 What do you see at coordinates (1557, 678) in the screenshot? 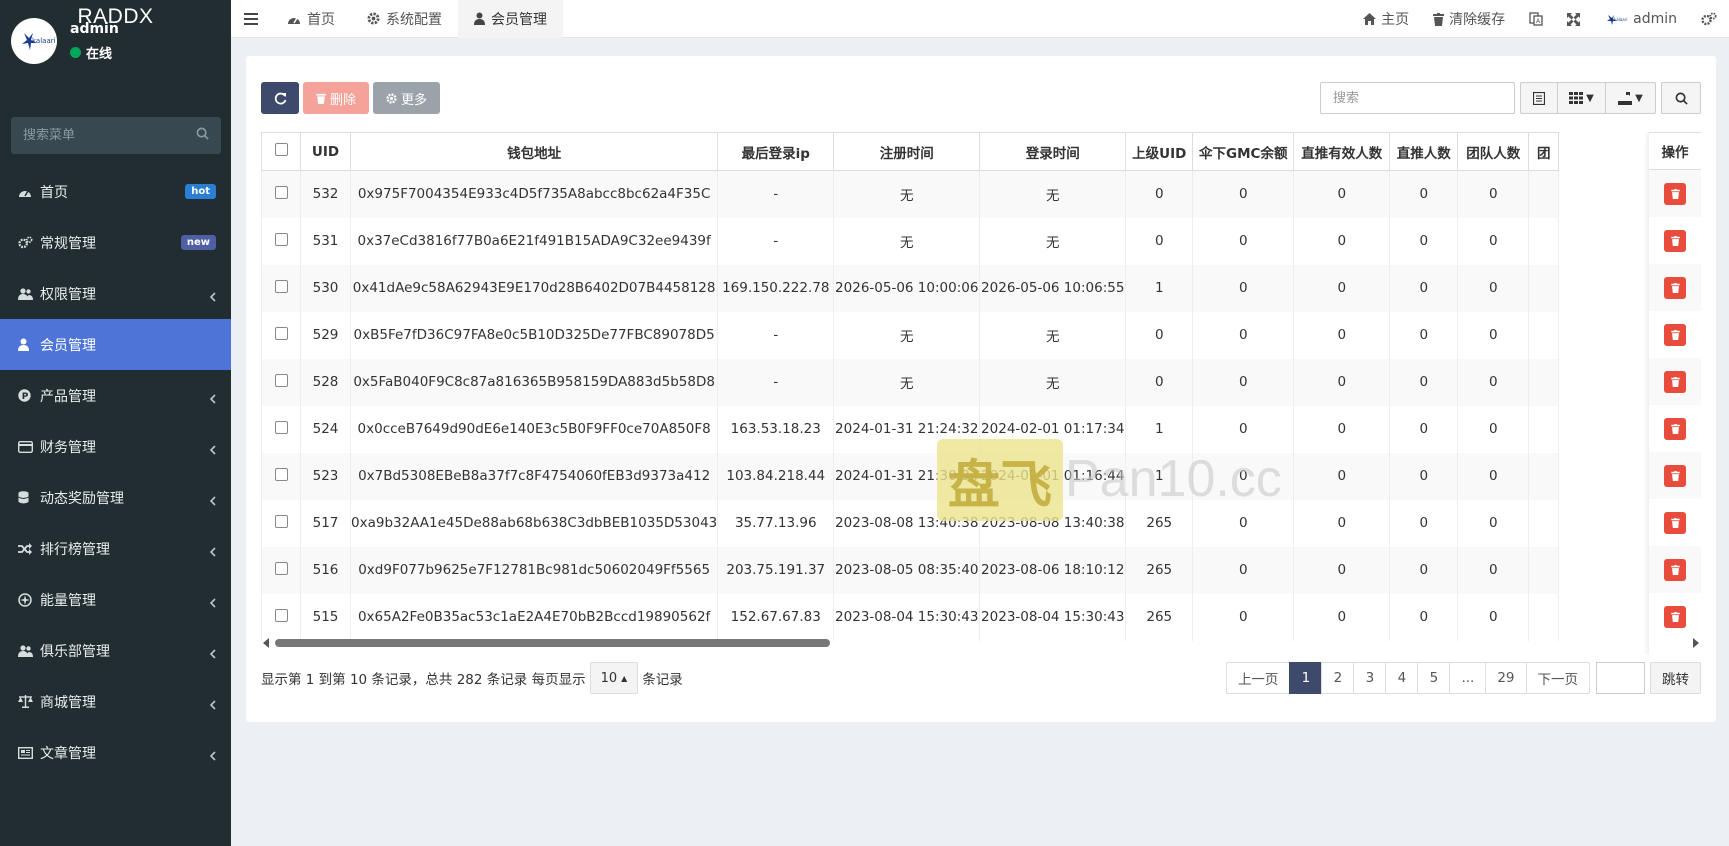
I see `next-page-button: 下一页` at bounding box center [1557, 678].